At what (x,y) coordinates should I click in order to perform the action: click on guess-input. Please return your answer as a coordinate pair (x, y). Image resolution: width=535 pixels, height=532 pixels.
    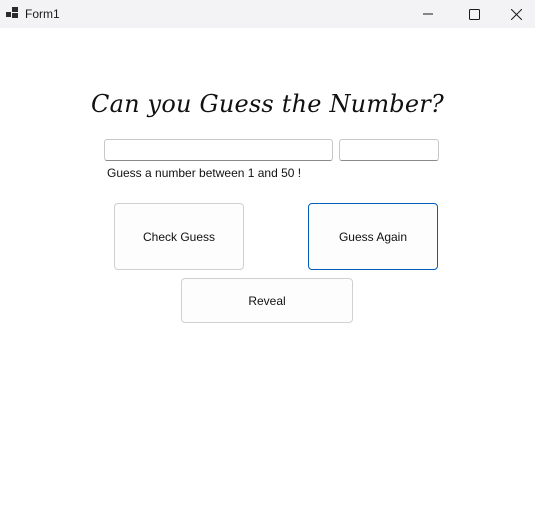
    Looking at the image, I should click on (218, 150).